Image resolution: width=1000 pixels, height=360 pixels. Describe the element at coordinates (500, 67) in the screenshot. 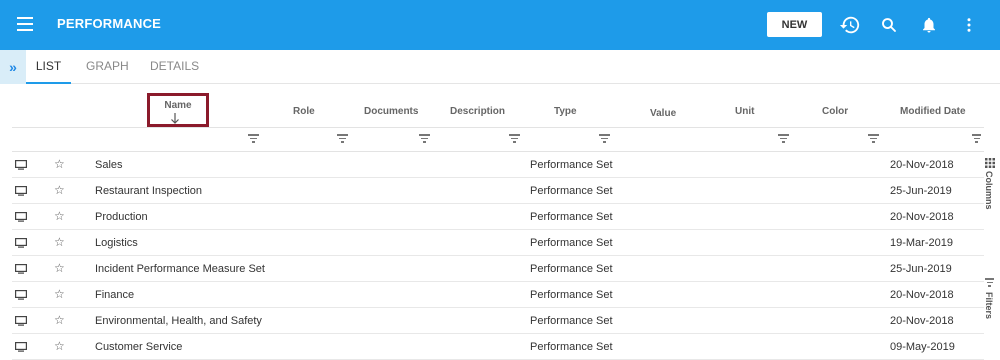

I see `tab-bar: » LIST GRAPH DETAILS` at that location.